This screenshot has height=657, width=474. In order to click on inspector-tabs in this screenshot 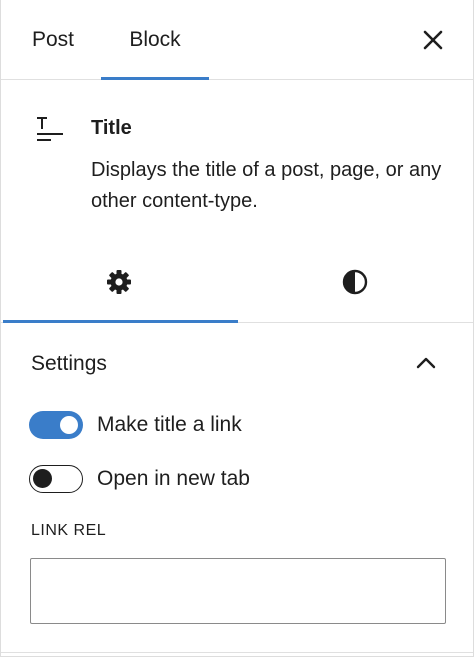, I will do `click(237, 282)`.